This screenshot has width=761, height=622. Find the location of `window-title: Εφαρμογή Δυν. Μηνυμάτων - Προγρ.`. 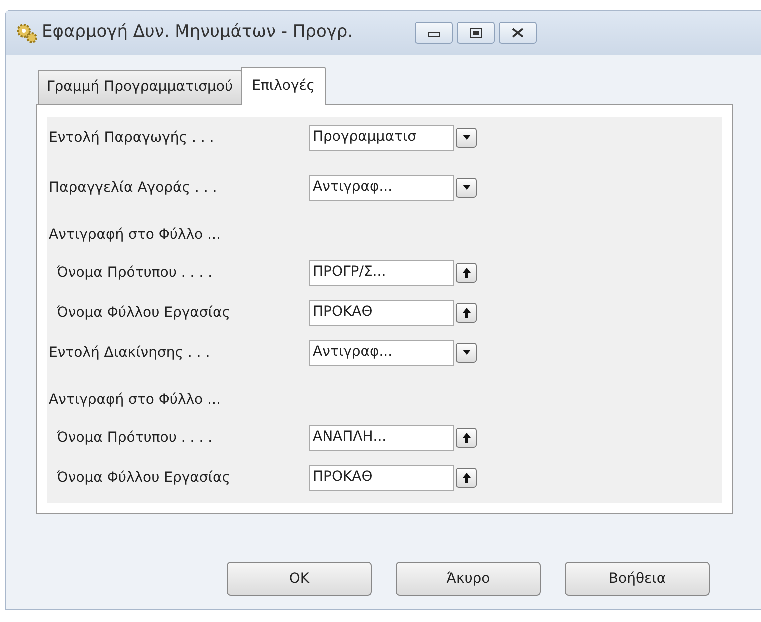

window-title: Εφαρμογή Δυν. Μηνυμάτων - Προγρ. is located at coordinates (198, 32).